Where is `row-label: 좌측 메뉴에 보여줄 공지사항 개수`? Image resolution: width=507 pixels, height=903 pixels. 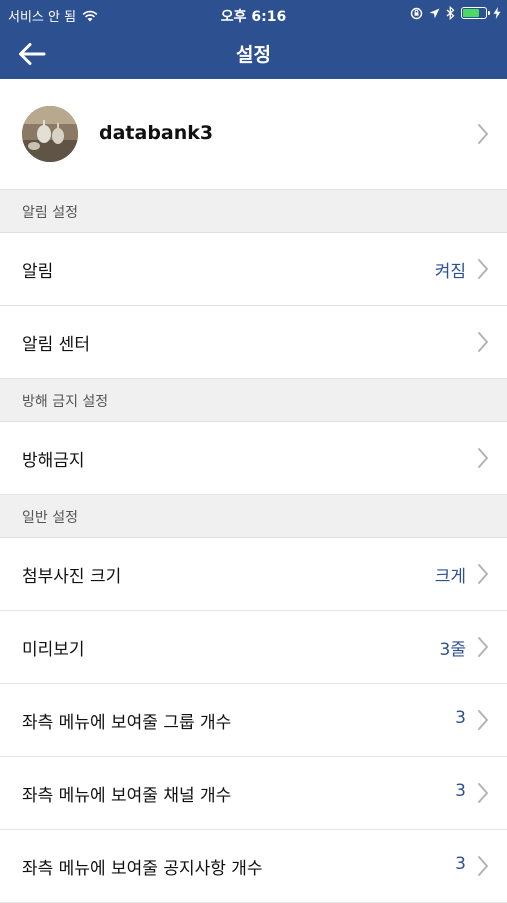
row-label: 좌측 메뉴에 보여줄 공지사항 개수 is located at coordinates (142, 869).